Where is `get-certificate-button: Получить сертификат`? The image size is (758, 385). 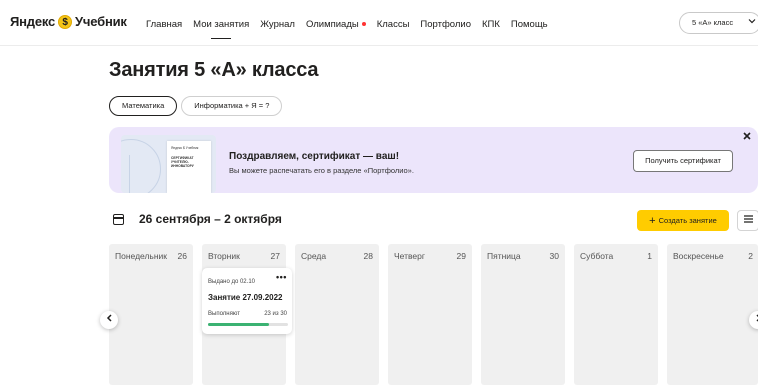
get-certificate-button: Получить сертификат is located at coordinates (683, 161).